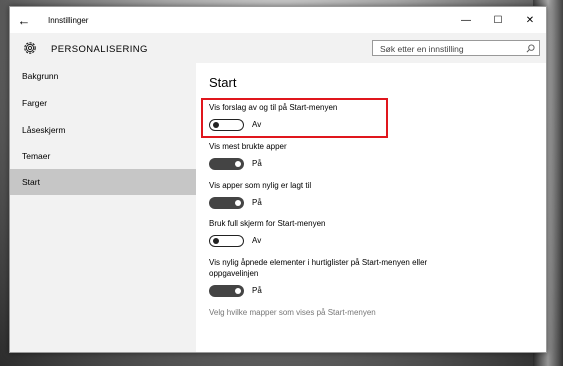 The height and width of the screenshot is (366, 563). Describe the element at coordinates (278, 48) in the screenshot. I see `settings-header: PERSONALISERING Søk etter en innstilling` at that location.